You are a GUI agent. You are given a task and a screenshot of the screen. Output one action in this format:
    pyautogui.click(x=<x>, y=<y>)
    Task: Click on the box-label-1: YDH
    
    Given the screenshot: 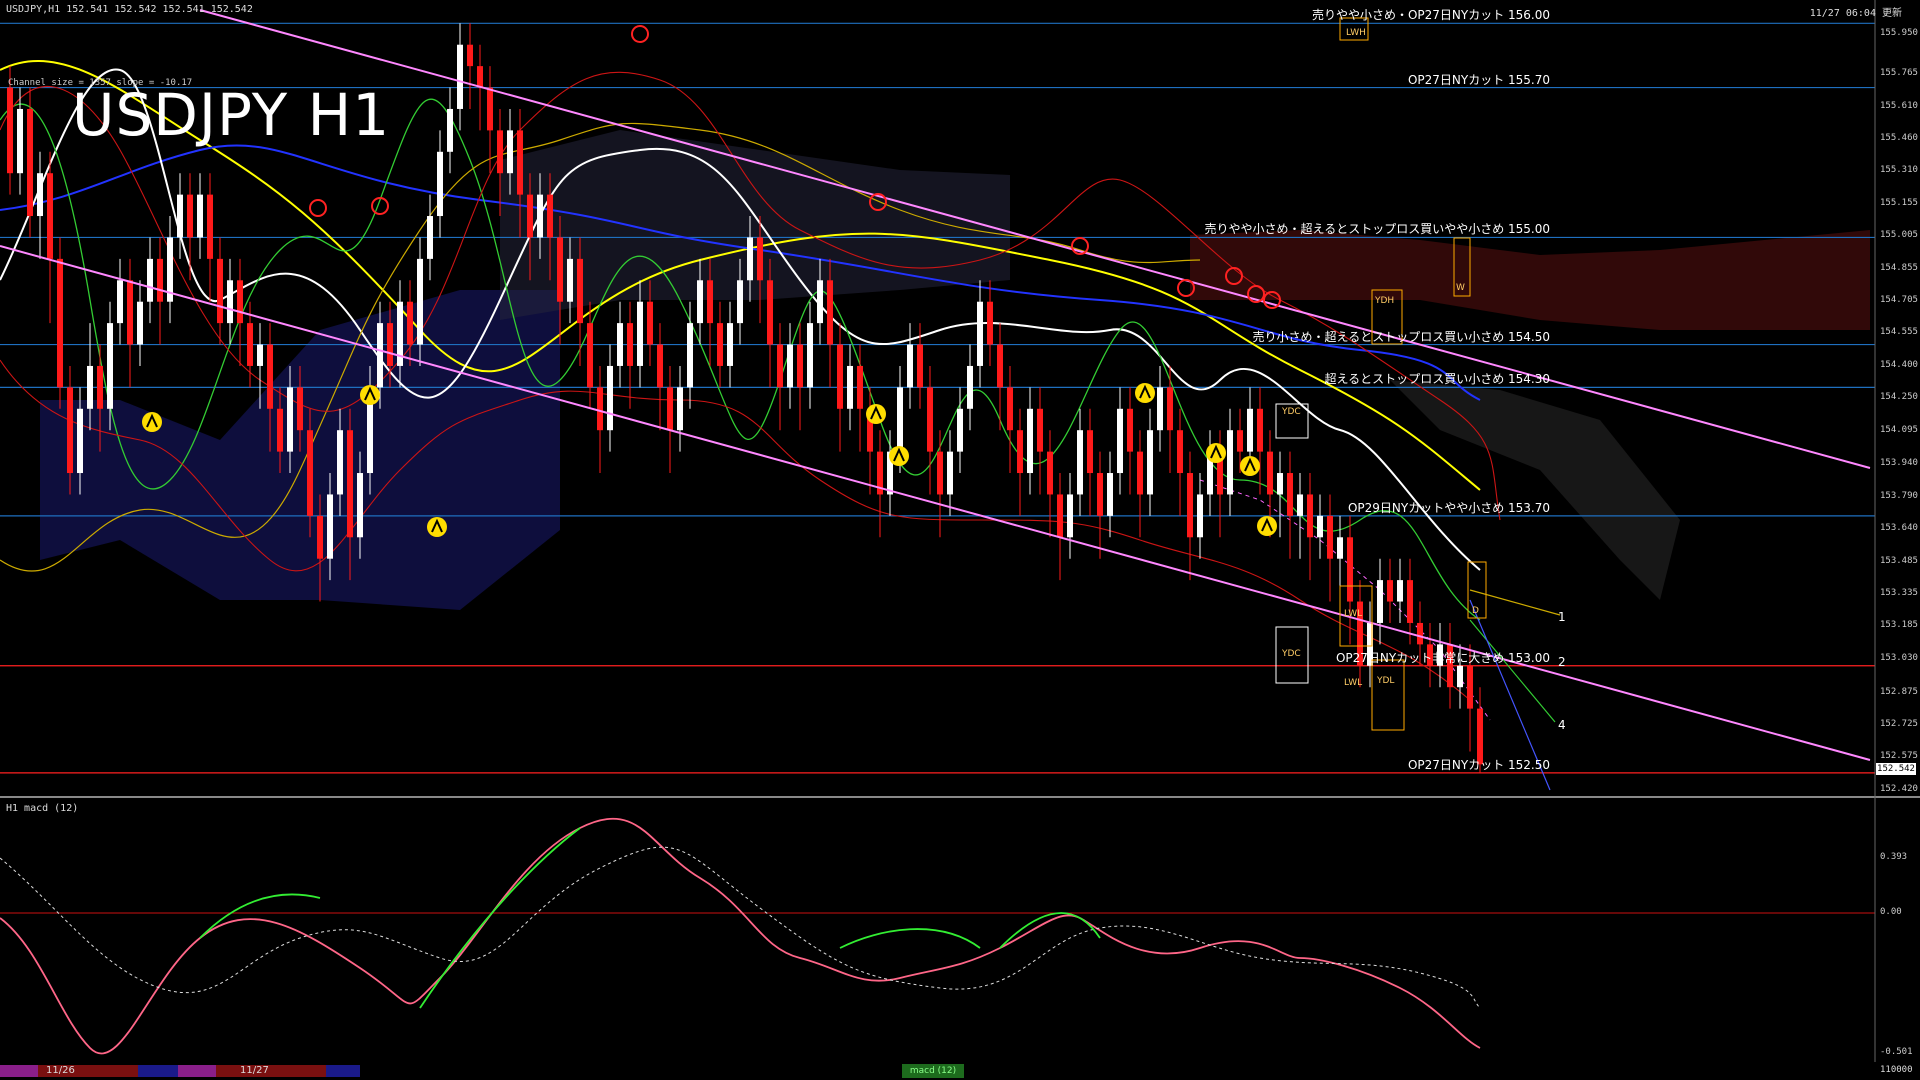 What is the action you would take?
    pyautogui.click(x=1385, y=301)
    